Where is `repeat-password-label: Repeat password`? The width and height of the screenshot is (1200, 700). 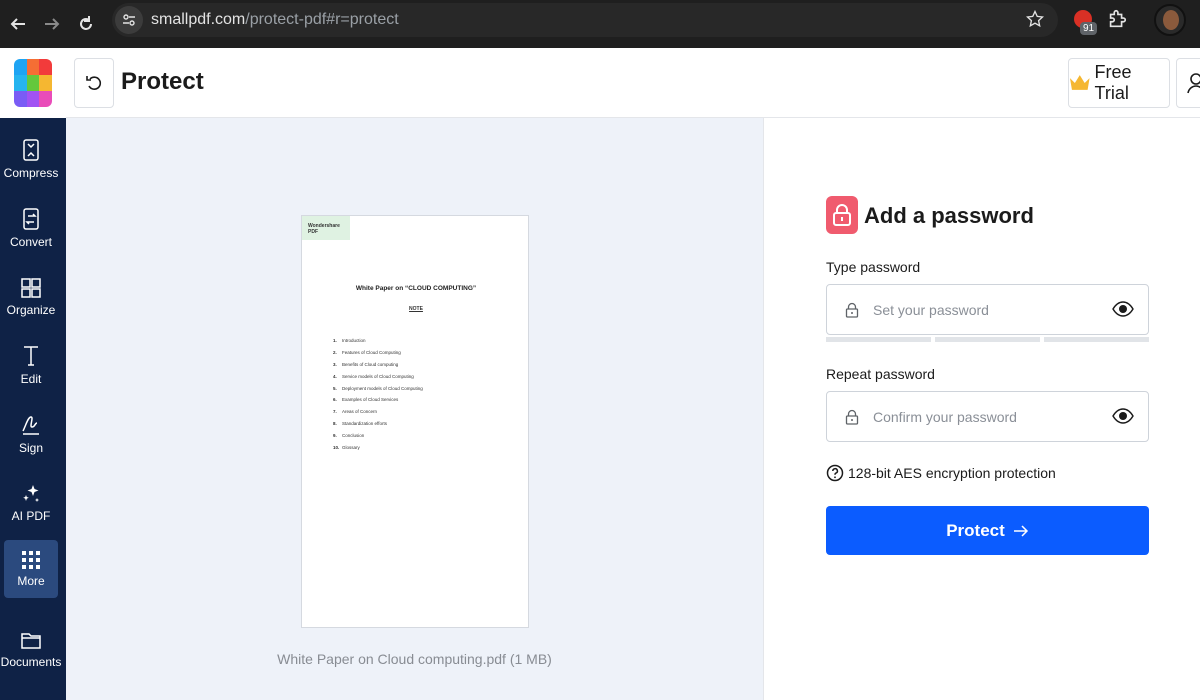
repeat-password-label: Repeat password is located at coordinates (880, 374).